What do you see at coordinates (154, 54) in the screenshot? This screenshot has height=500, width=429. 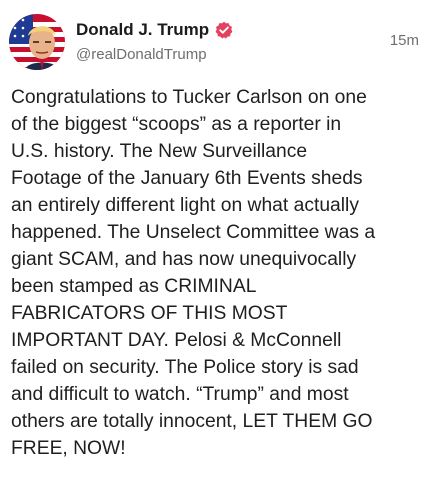 I see `user-handle: @realDonaldTrump` at bounding box center [154, 54].